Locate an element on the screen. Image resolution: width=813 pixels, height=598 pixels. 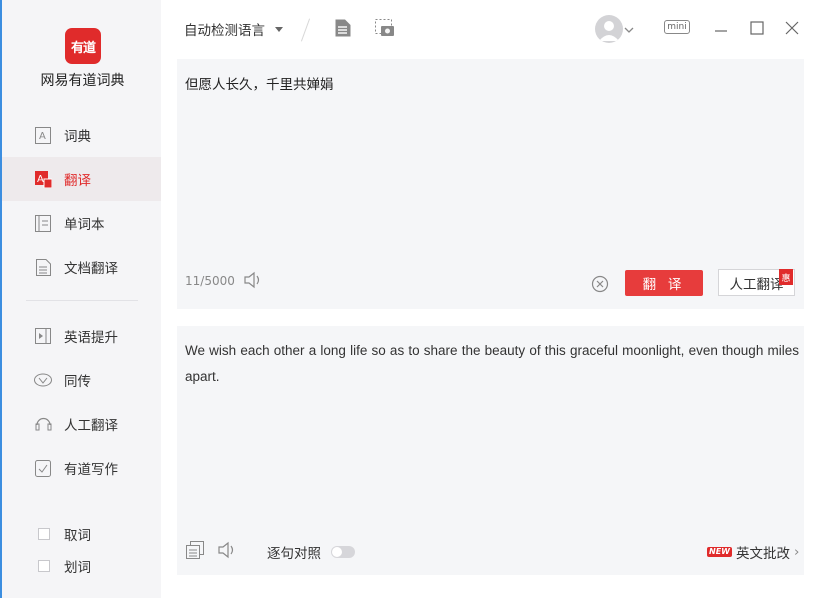
language-label: 自动检测语言 is located at coordinates (224, 31).